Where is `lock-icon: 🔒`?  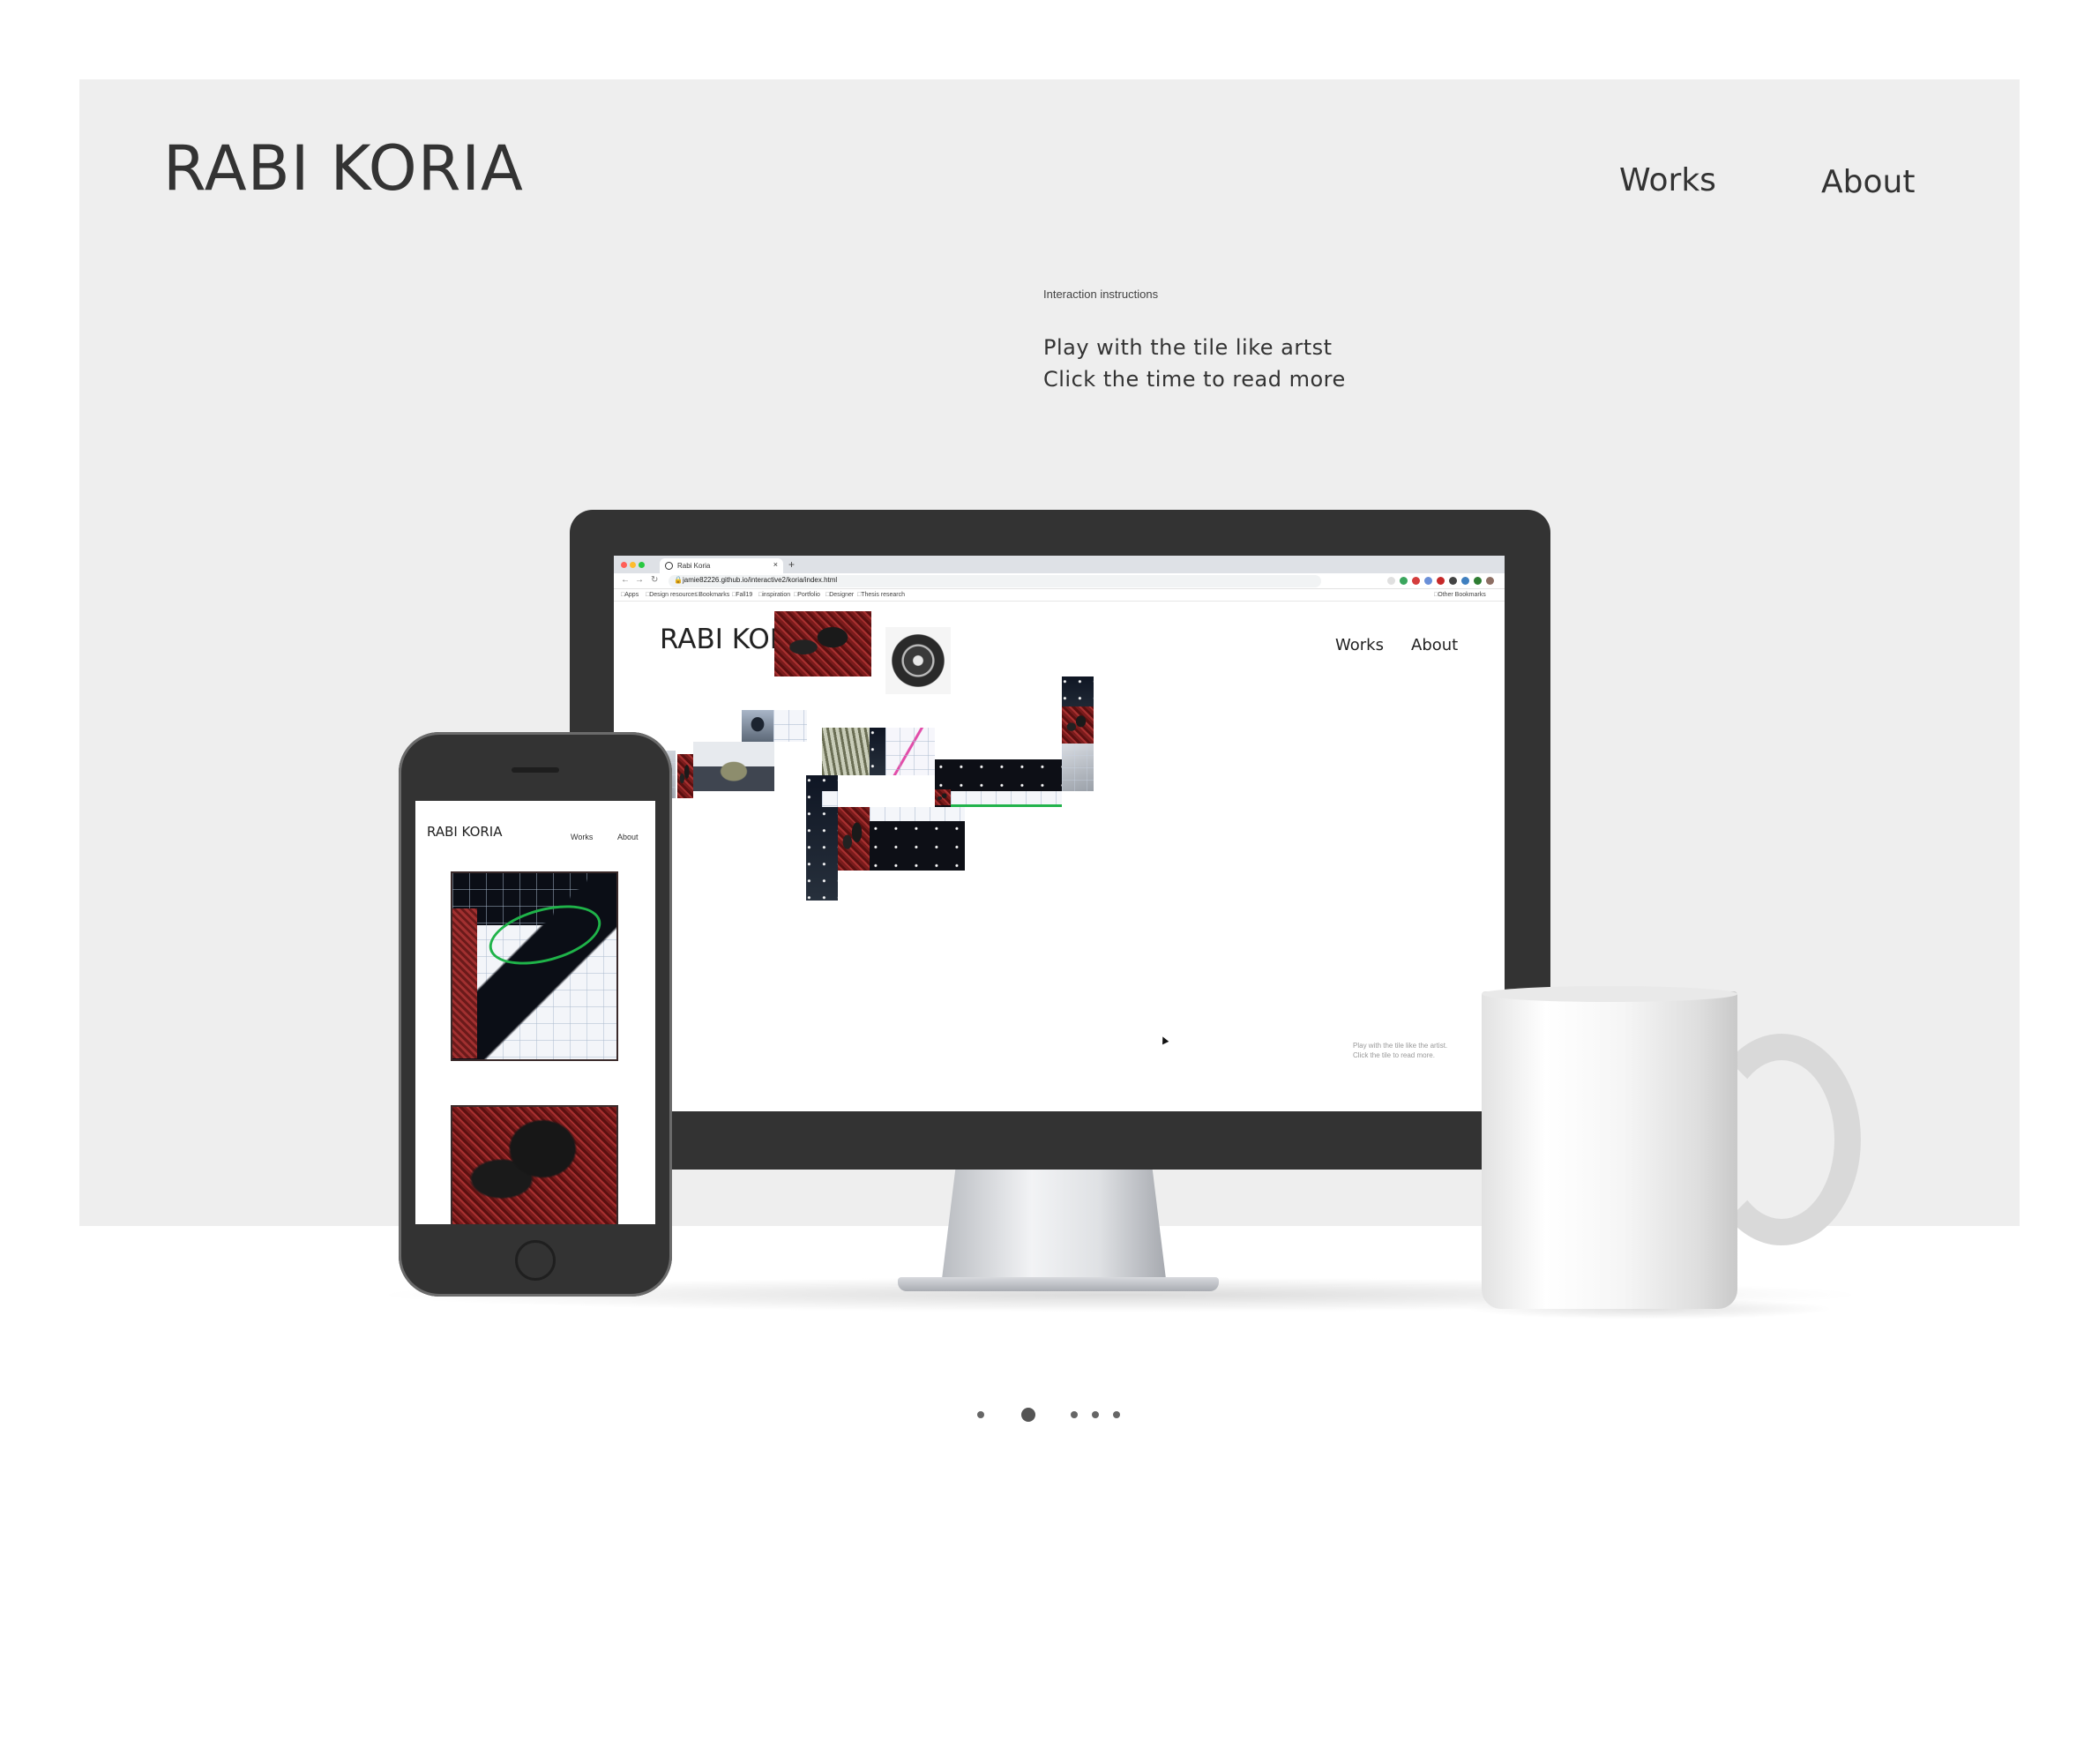
lock-icon: 🔒 is located at coordinates (678, 580).